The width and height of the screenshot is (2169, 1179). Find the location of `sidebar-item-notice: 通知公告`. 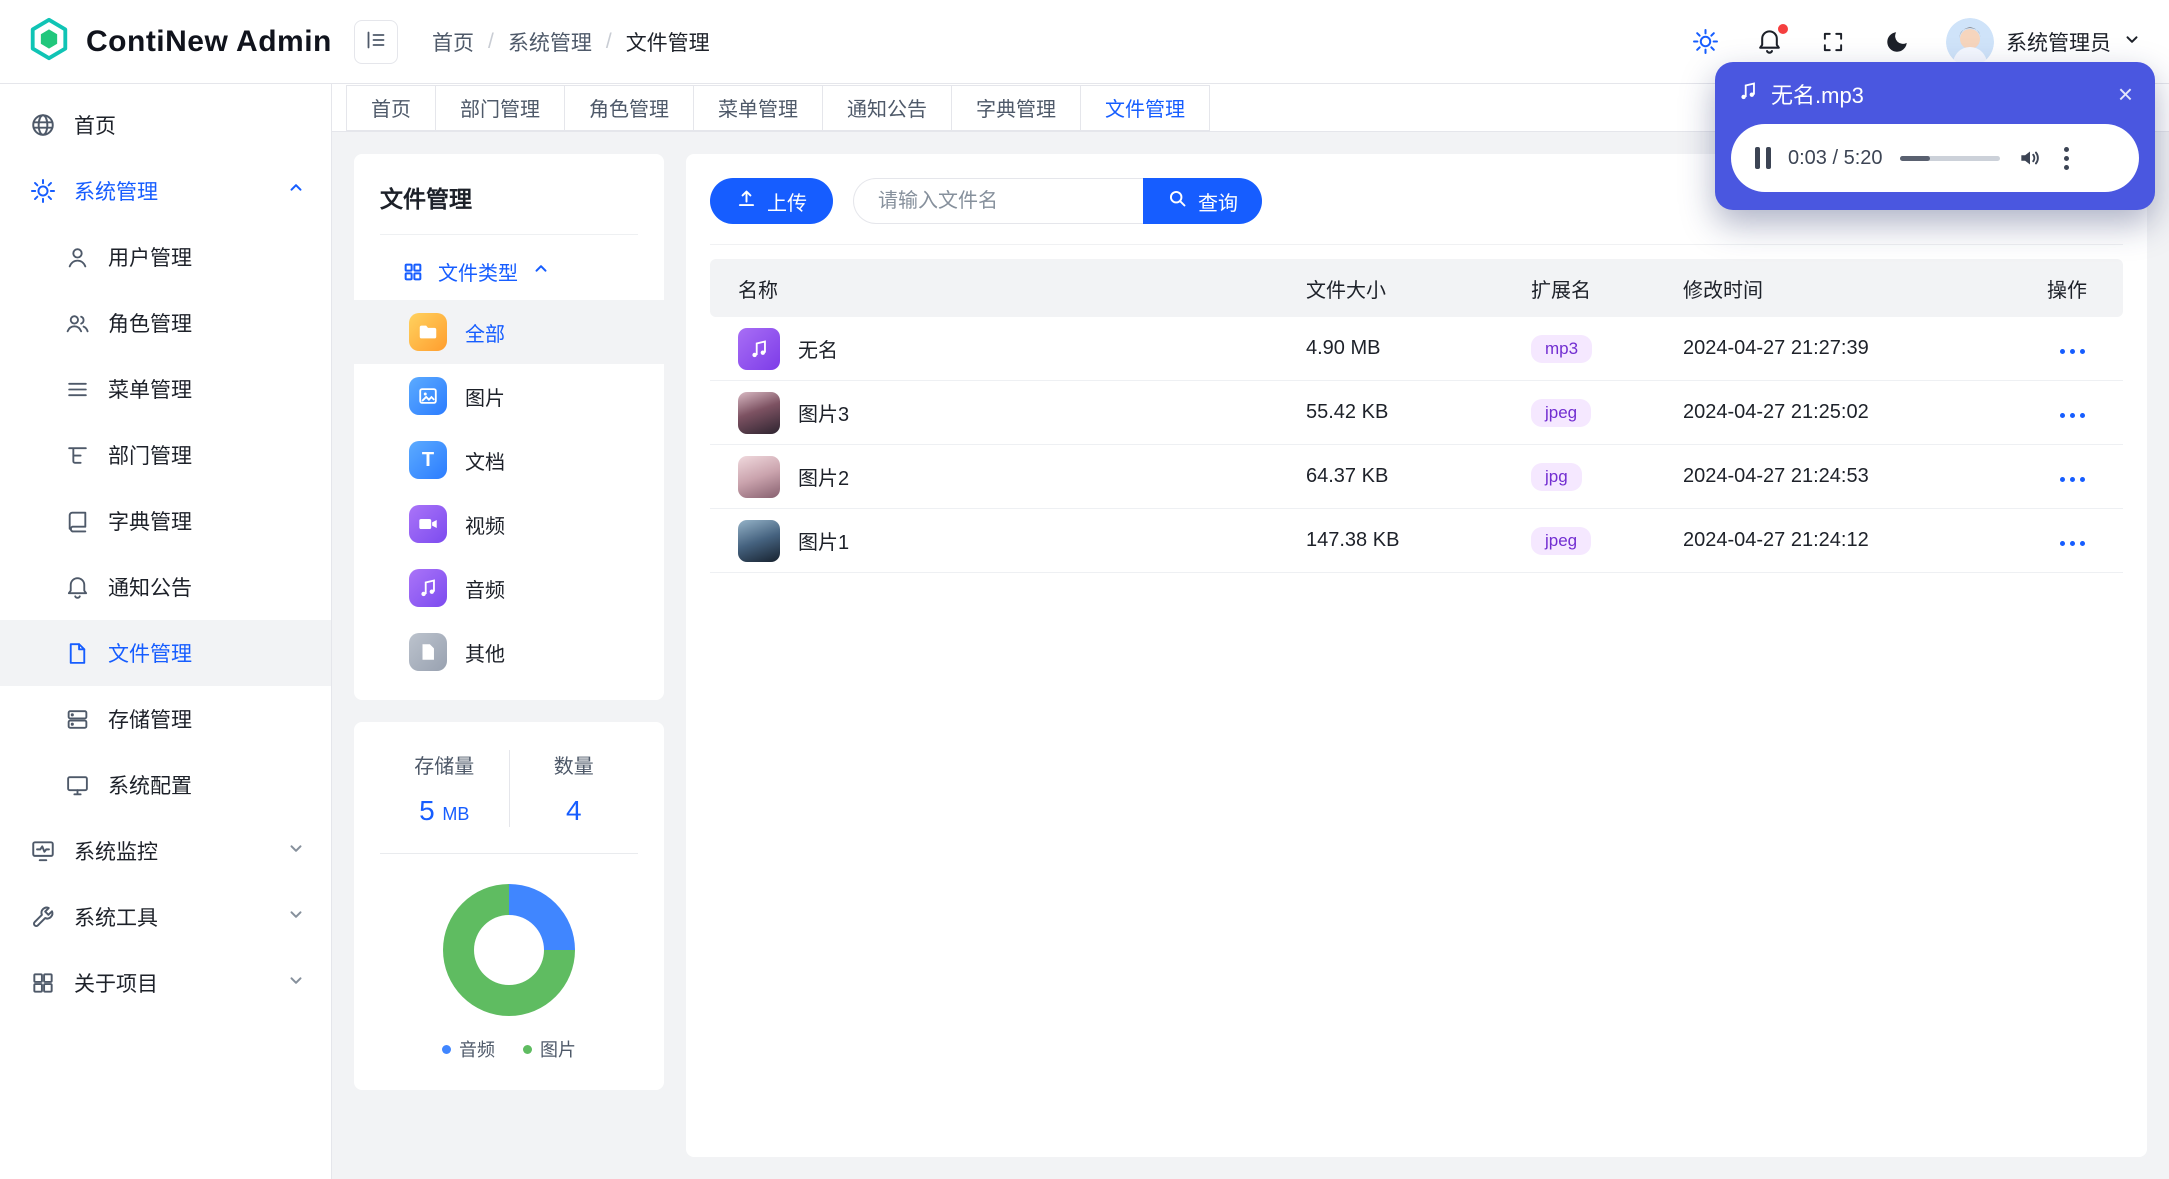

sidebar-item-notice: 通知公告 is located at coordinates (165, 587).